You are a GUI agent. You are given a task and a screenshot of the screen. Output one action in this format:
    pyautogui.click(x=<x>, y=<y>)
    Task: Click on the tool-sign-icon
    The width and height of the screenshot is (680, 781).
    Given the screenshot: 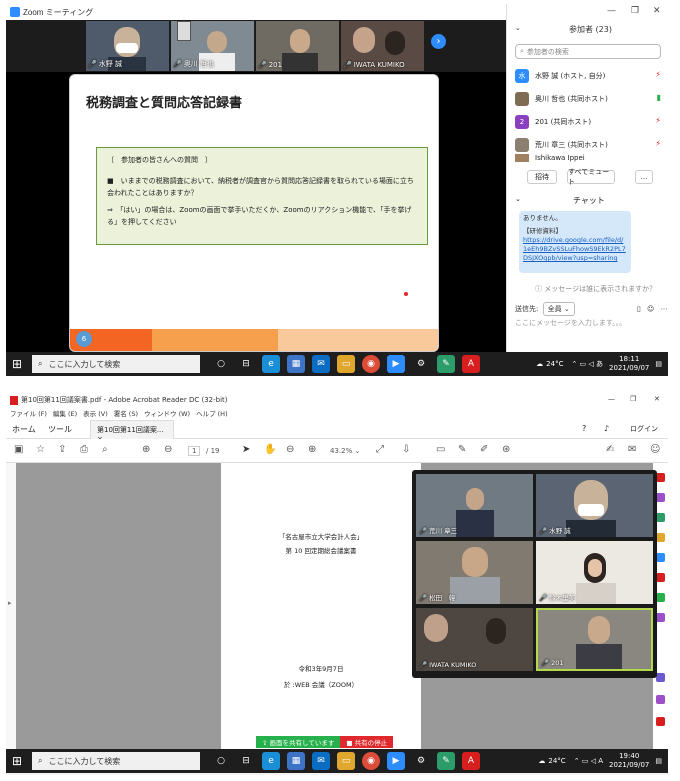 What is the action you would take?
    pyautogui.click(x=660, y=617)
    